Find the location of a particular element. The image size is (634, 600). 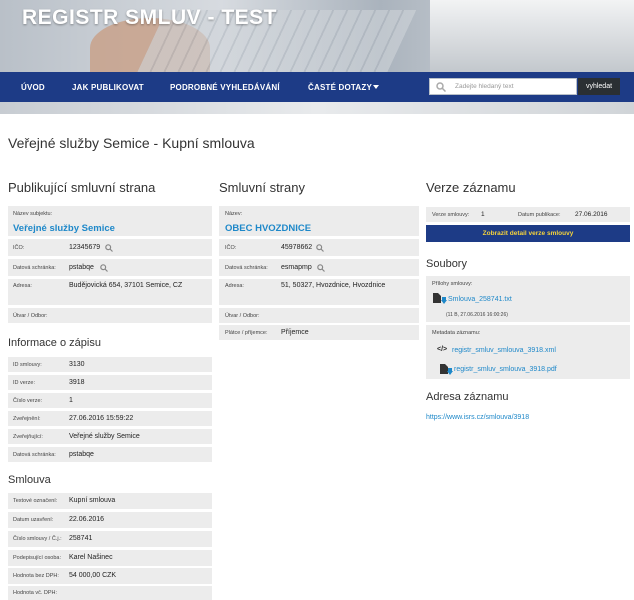

search-placeholder: Zadejte hledaný text is located at coordinates (484, 86).